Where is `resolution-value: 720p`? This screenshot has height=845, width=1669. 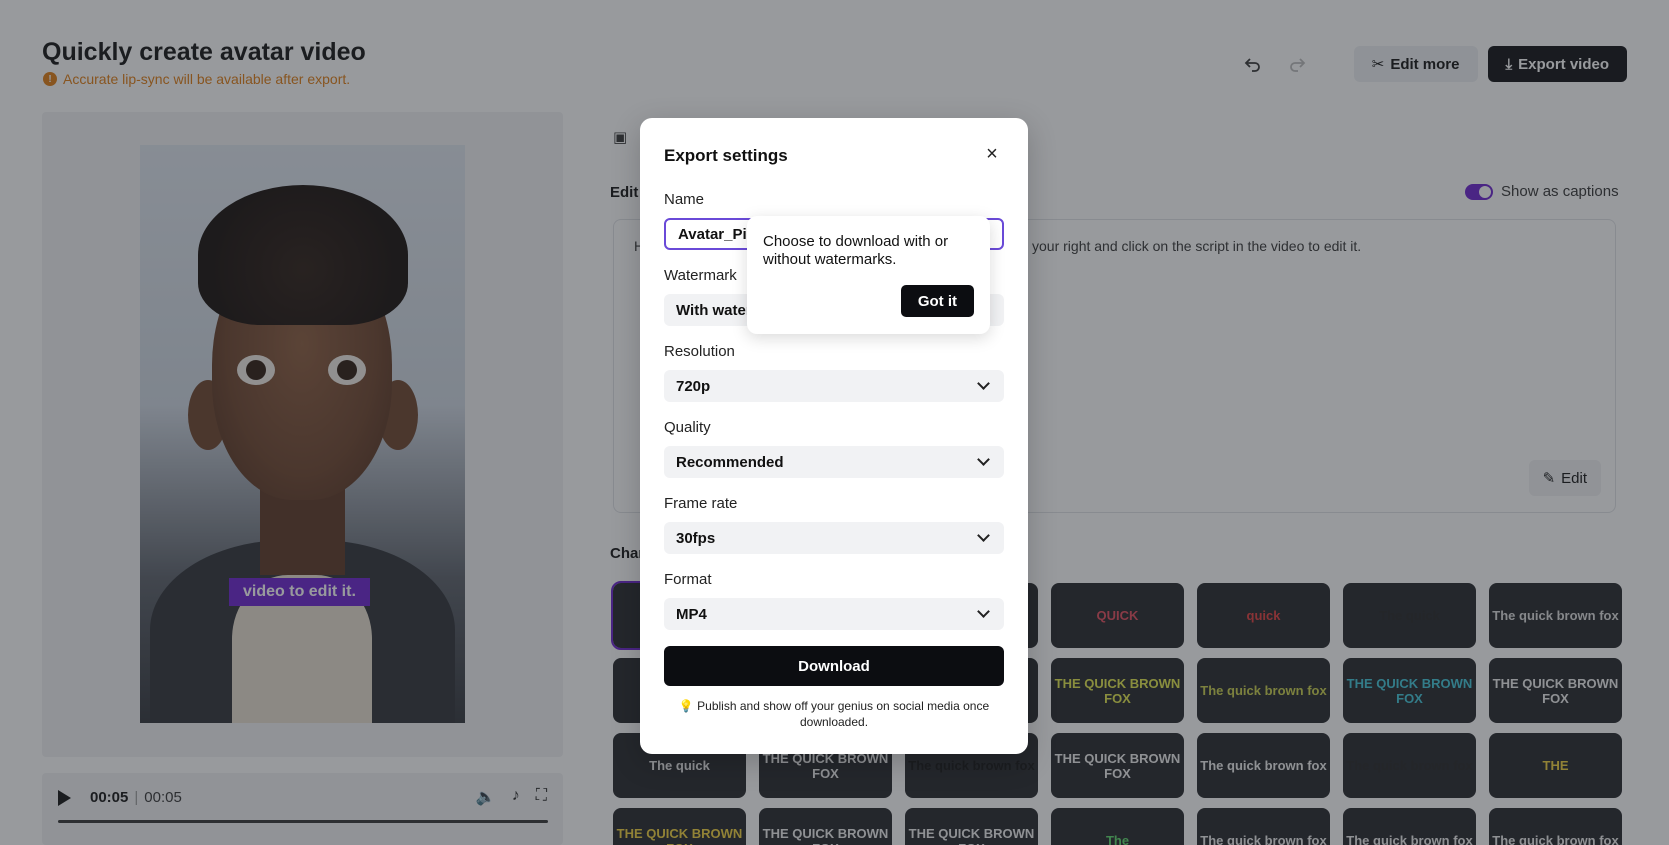
resolution-value: 720p is located at coordinates (693, 386).